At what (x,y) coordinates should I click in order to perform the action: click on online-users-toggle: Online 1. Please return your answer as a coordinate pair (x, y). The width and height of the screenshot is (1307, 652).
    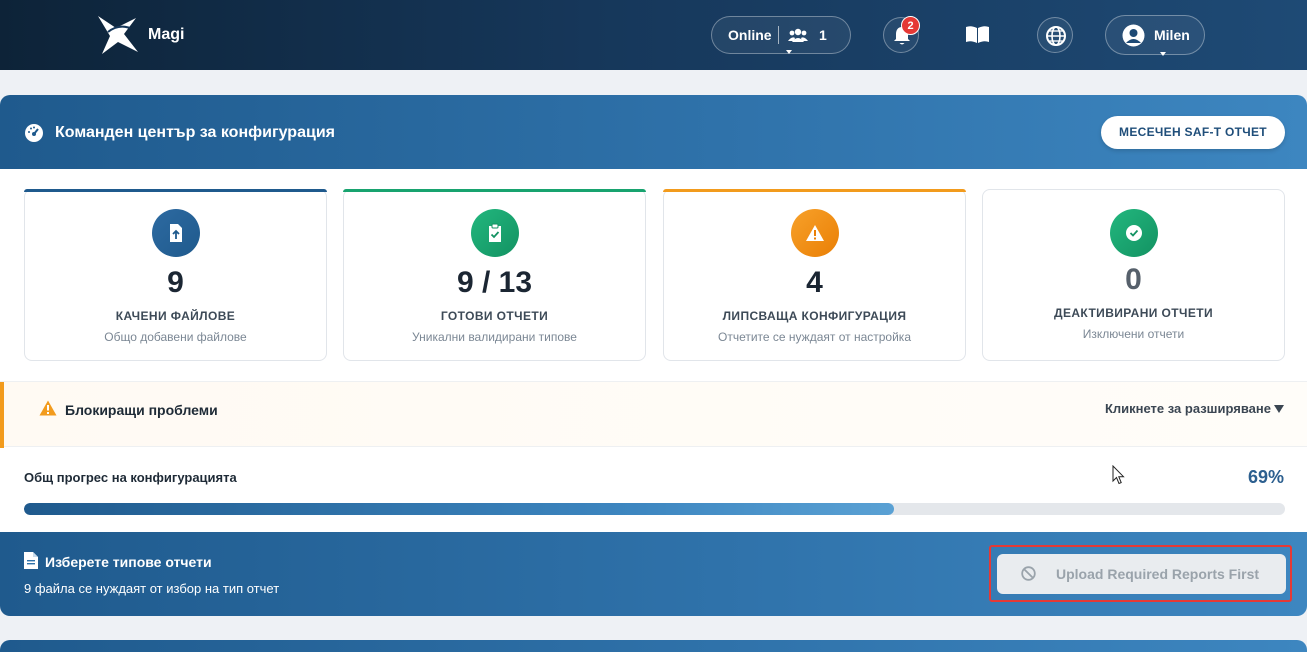
    Looking at the image, I should click on (781, 35).